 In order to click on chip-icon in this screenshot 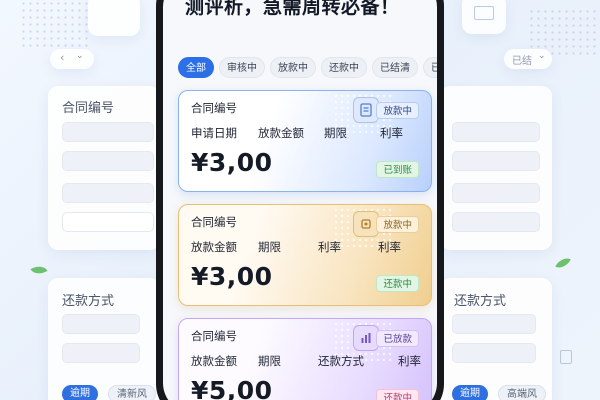, I will do `click(366, 224)`.